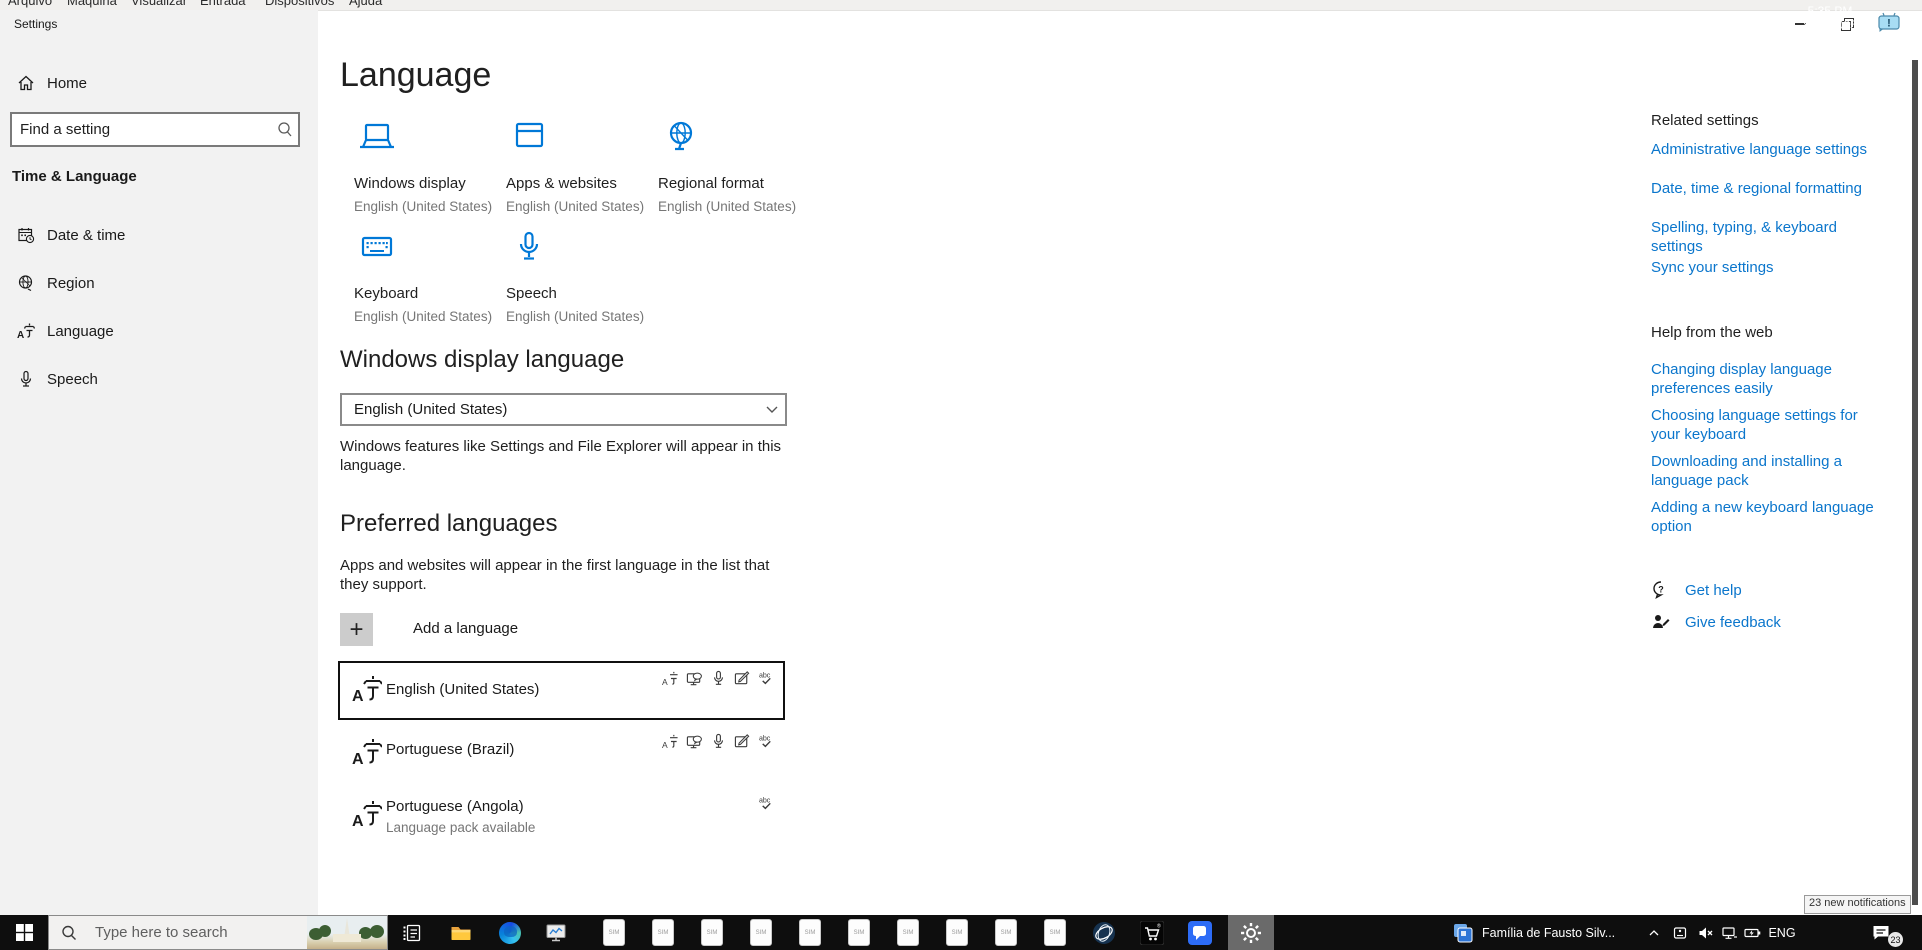  I want to click on sidebar-section-label: Time & Language, so click(74, 176).